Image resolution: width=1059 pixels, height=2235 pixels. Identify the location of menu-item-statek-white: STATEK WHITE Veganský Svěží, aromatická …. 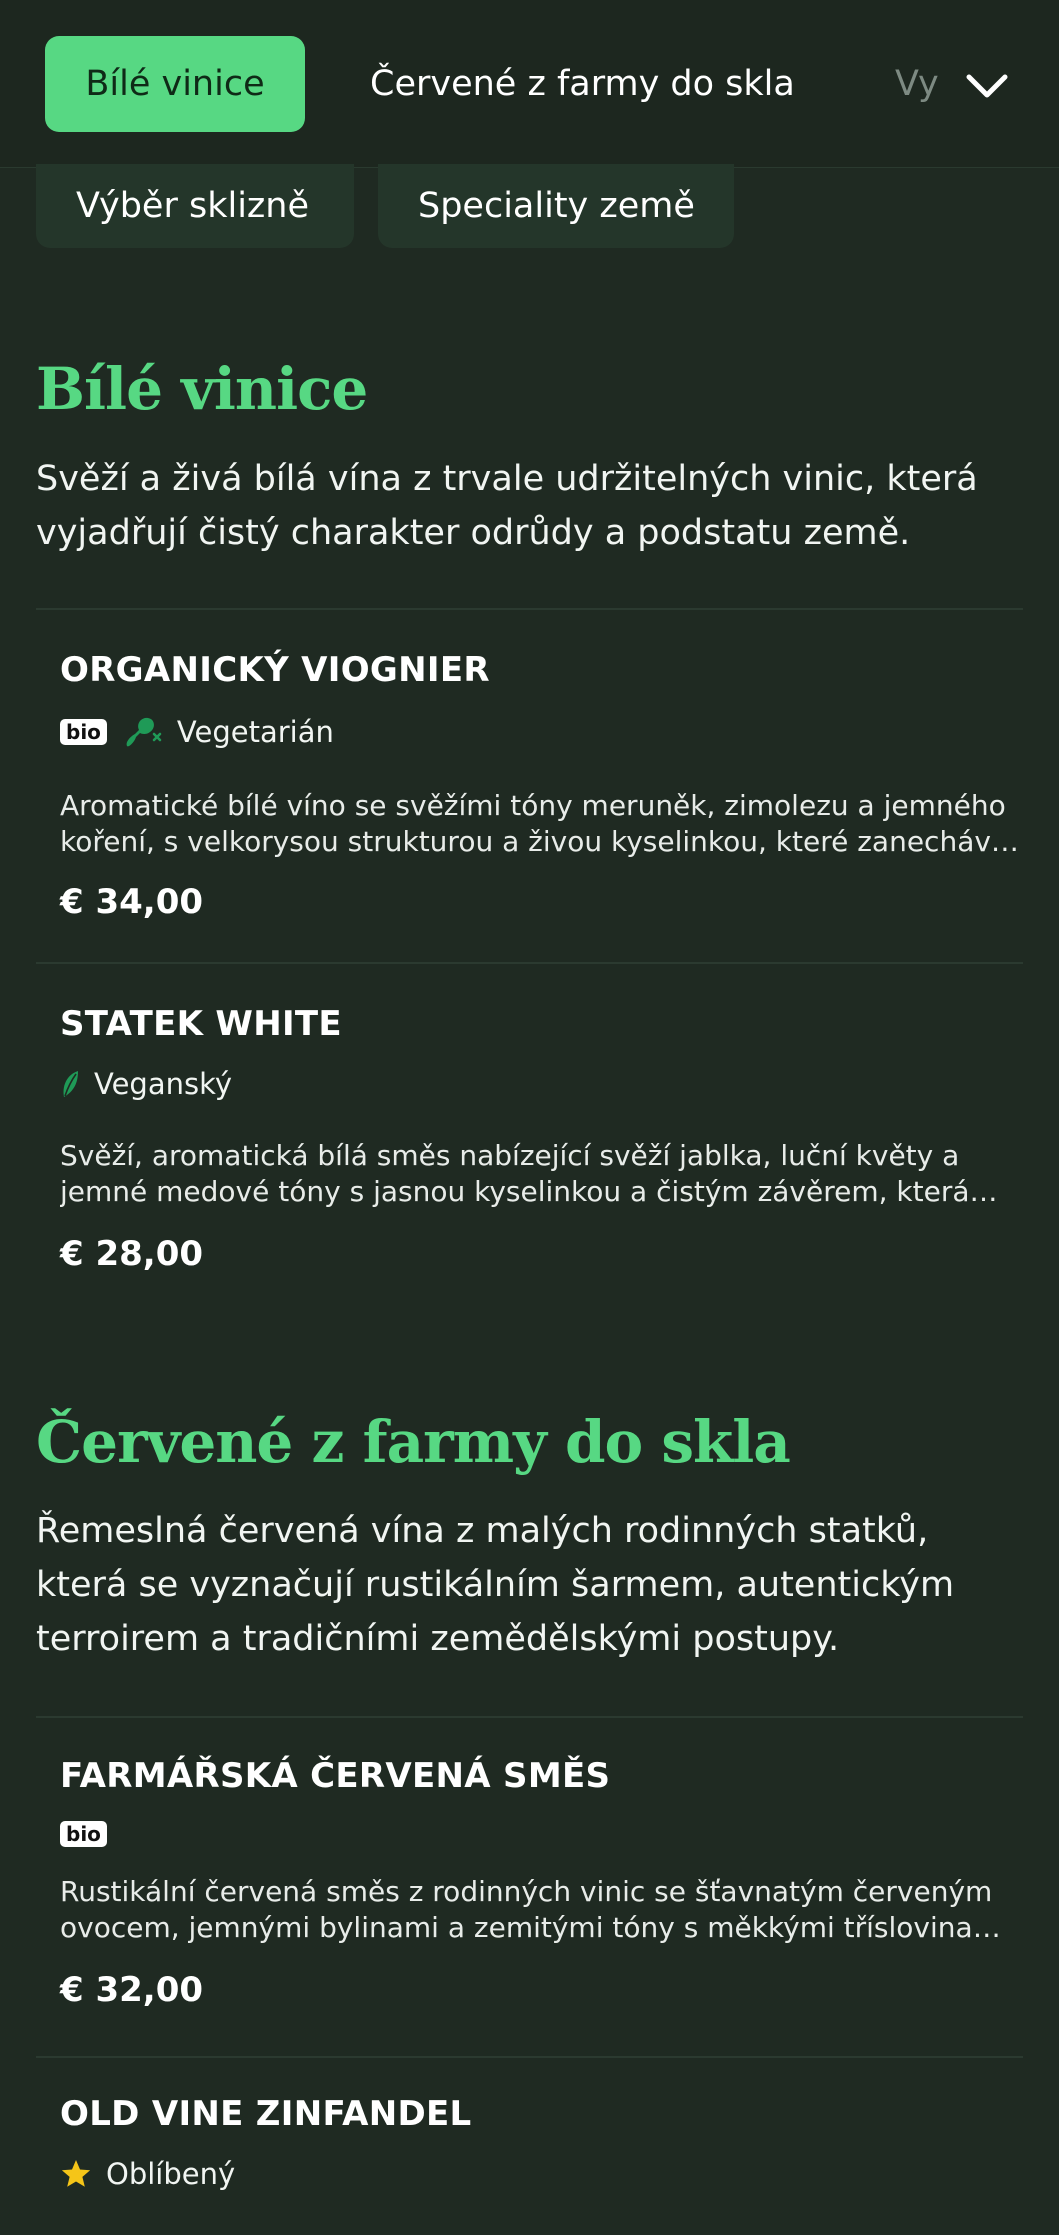
(540, 1149).